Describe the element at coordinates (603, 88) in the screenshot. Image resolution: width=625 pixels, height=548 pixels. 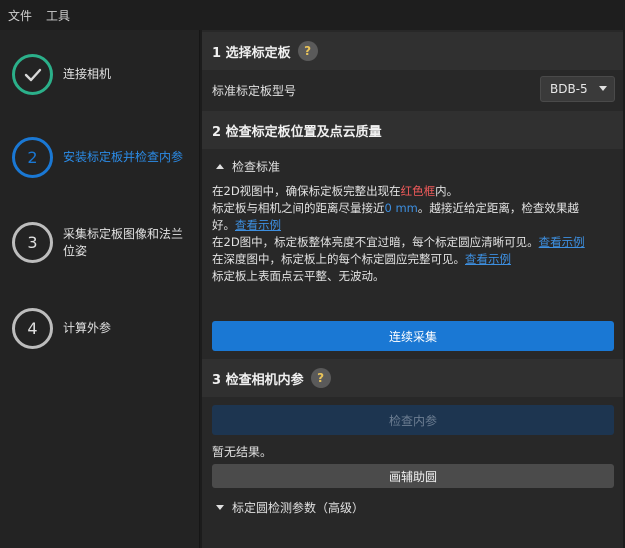
I see `chevron-down-icon` at that location.